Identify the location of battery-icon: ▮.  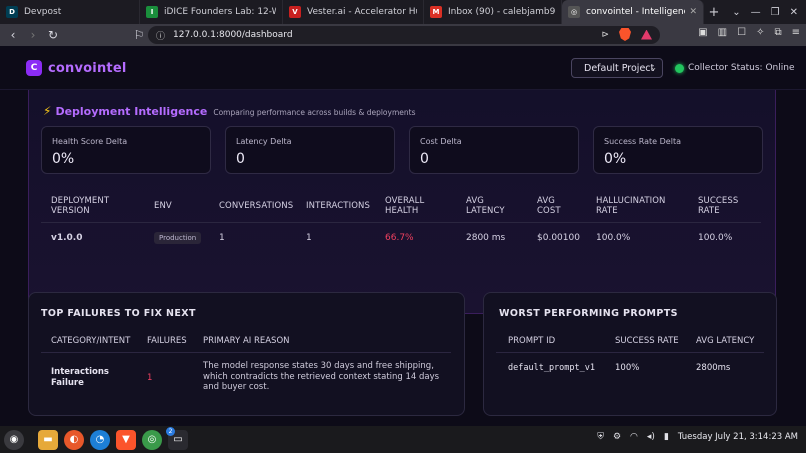
(666, 437).